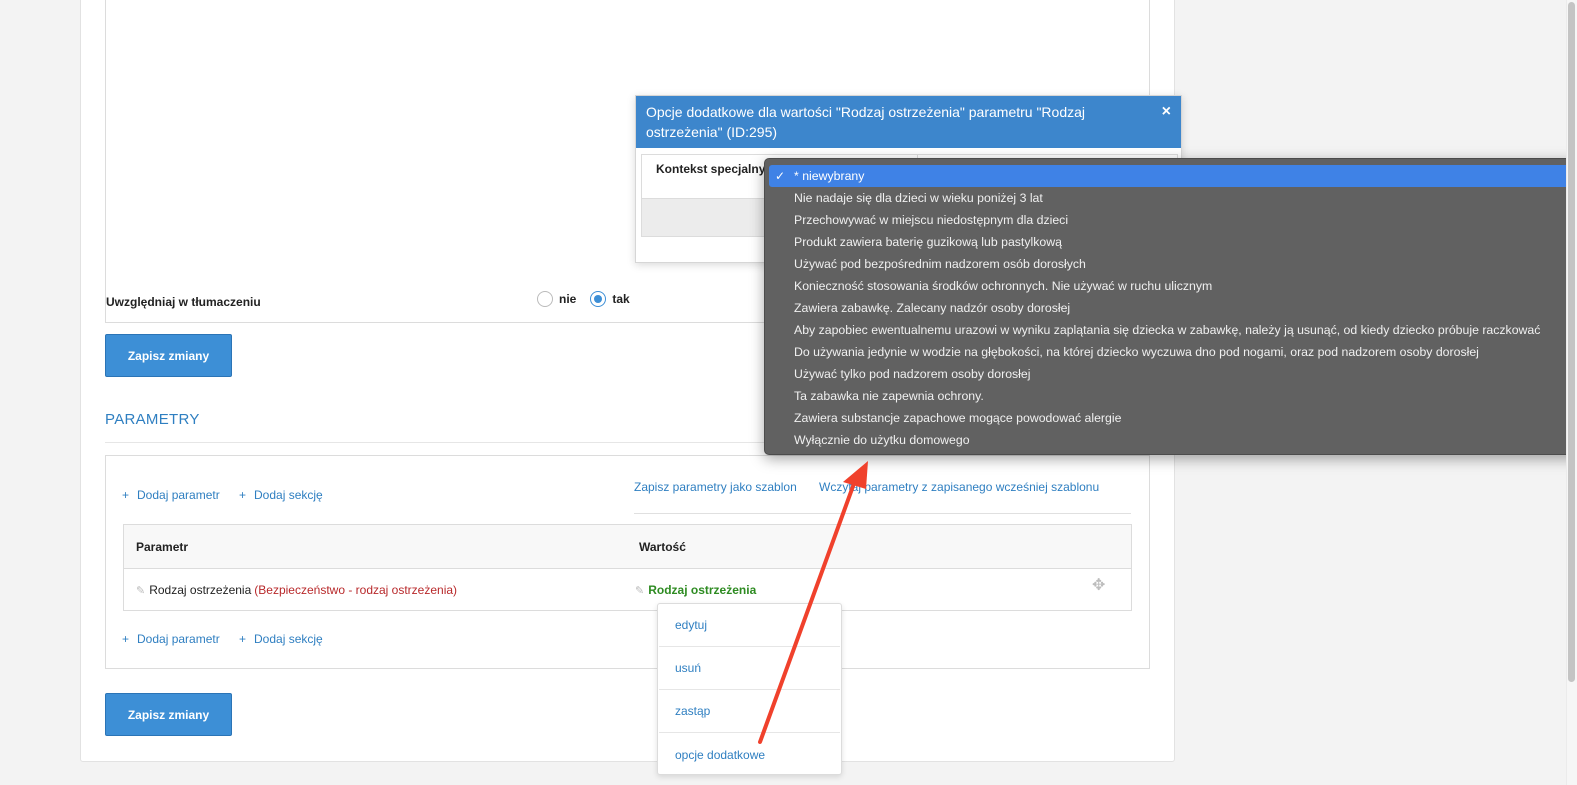 This screenshot has width=1577, height=785. What do you see at coordinates (183, 302) in the screenshot?
I see `translate-label: Uwzględniaj w tłumaczeniu` at bounding box center [183, 302].